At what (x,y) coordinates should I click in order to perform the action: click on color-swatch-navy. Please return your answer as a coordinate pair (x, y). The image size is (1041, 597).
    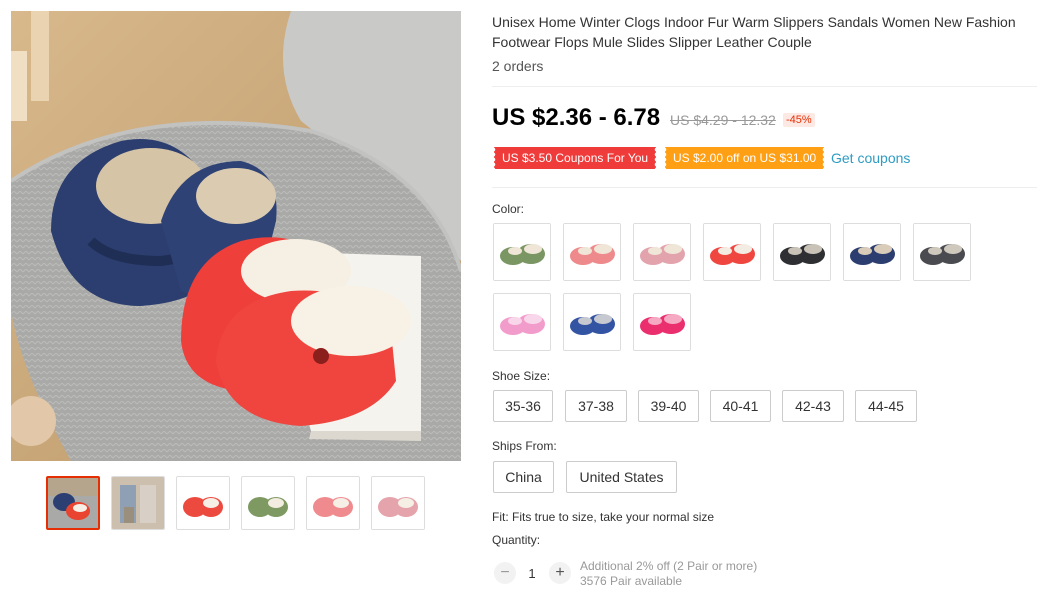
    Looking at the image, I should click on (872, 252).